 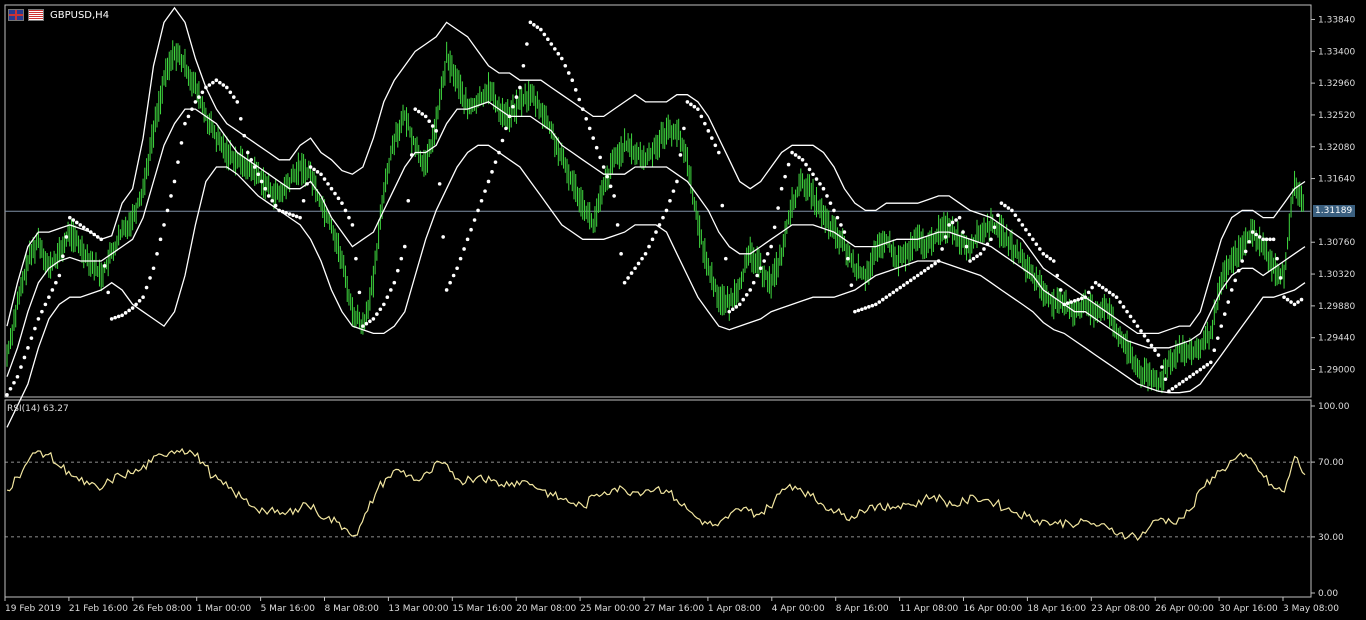 What do you see at coordinates (1056, 609) in the screenshot?
I see `time-axis-label: 18 Apr 16:00` at bounding box center [1056, 609].